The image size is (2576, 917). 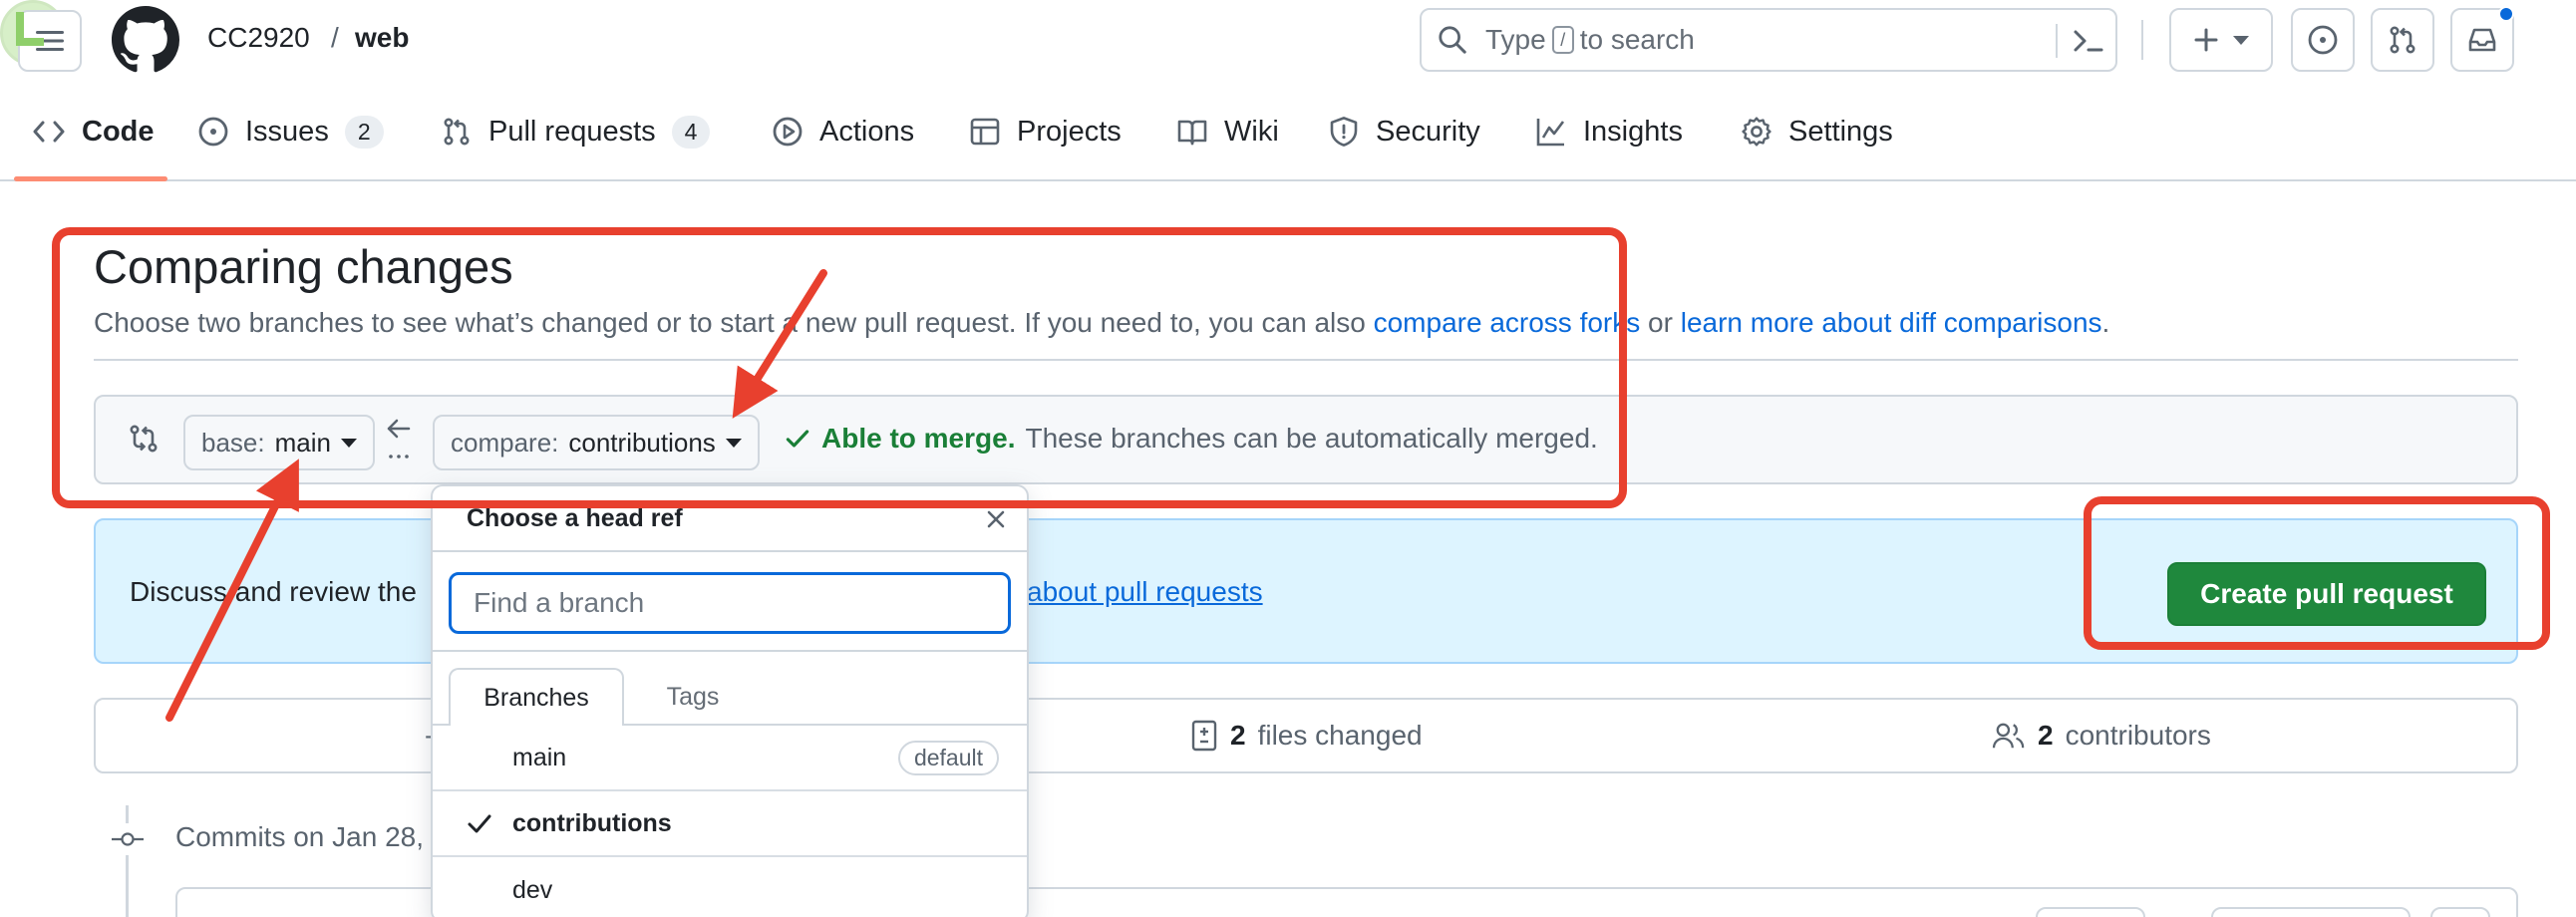 I want to click on table-icon, so click(x=985, y=132).